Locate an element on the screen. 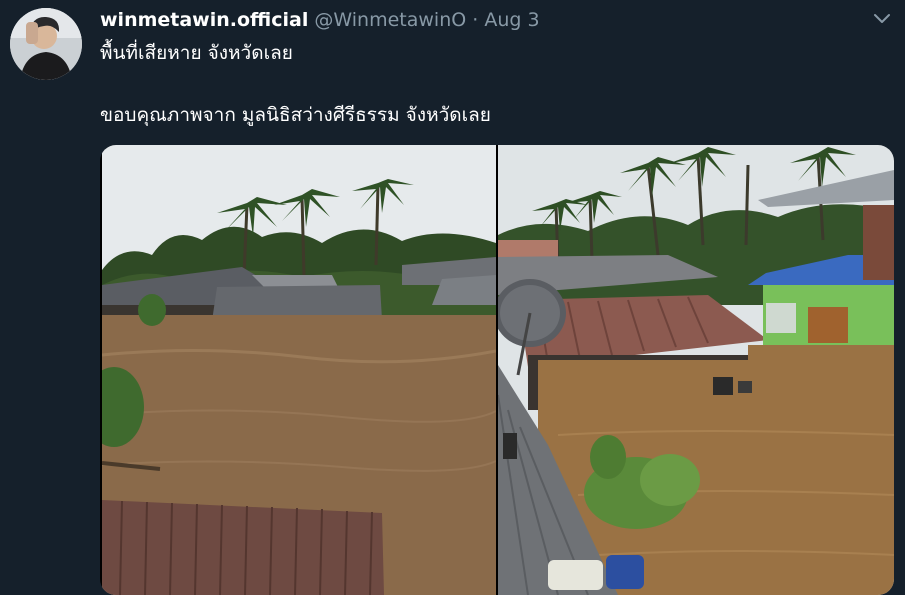 The image size is (905, 595). chevron-down-icon is located at coordinates (882, 18).